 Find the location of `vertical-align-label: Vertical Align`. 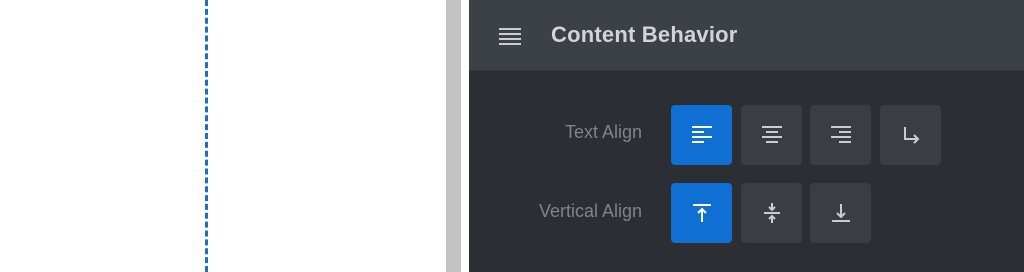

vertical-align-label: Vertical Align is located at coordinates (590, 211).